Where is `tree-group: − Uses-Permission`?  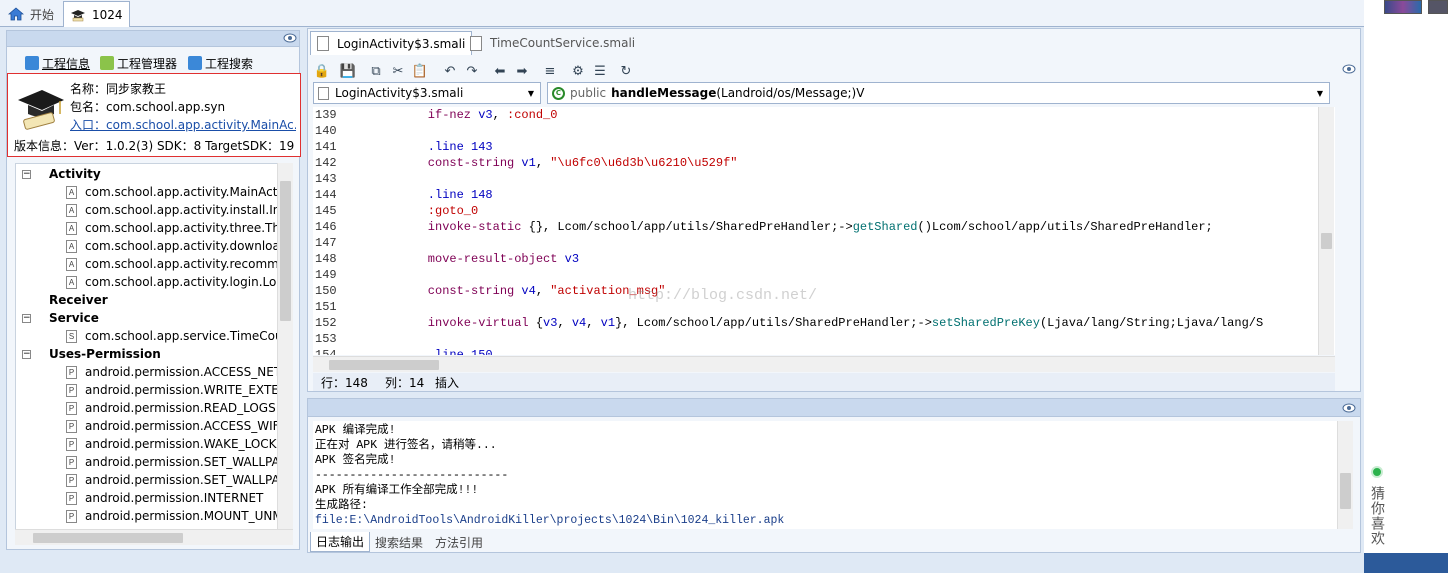
tree-group: − Uses-Permission is located at coordinates (91, 354).